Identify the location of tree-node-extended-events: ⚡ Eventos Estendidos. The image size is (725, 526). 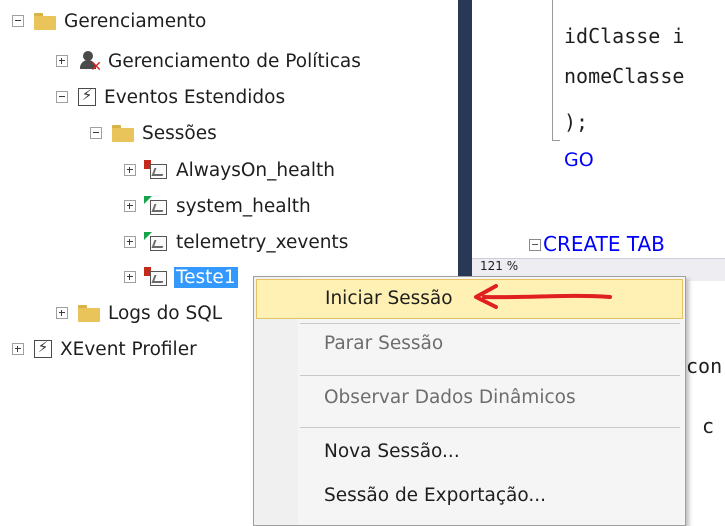
(170, 97).